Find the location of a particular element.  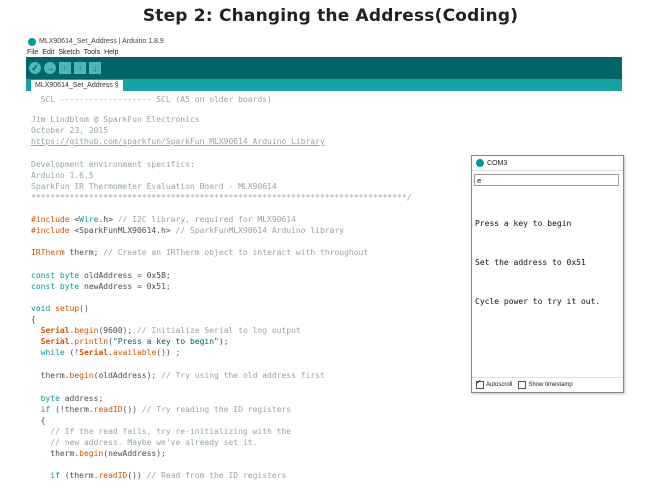

code-token: <SparkFunMLX90614.h> is located at coordinates (122, 230).